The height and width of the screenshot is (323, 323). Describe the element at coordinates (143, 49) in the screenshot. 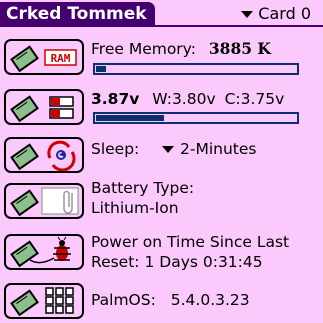

I see `free-memory-label: Free Memory:` at that location.